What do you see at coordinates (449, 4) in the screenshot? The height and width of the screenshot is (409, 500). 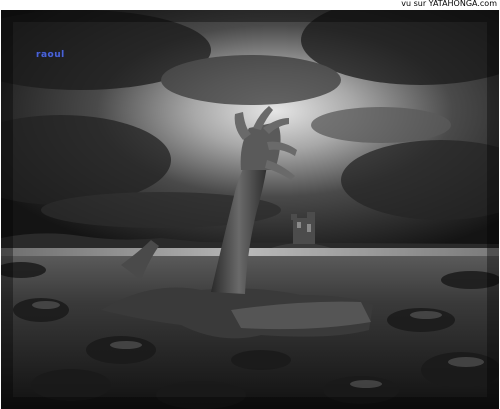 I see `watermark-text: vu sur YATAHONGA.com` at bounding box center [449, 4].